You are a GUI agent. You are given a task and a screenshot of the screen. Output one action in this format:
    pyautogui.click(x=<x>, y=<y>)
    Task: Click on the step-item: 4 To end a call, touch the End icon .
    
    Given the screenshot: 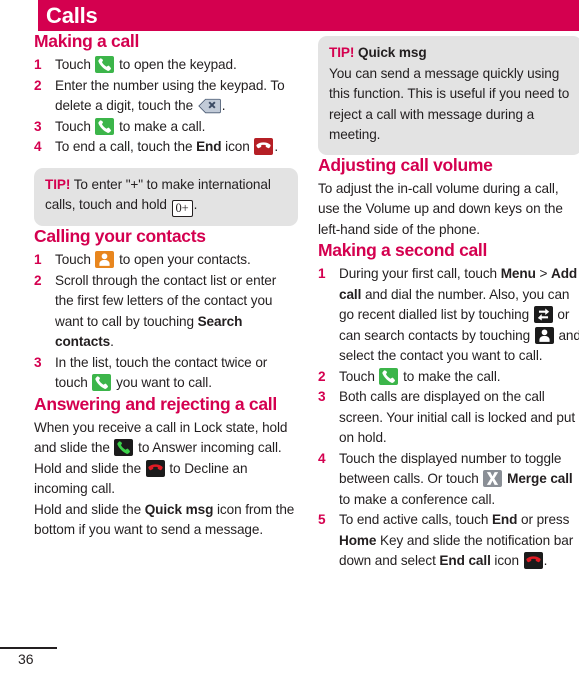 What is the action you would take?
    pyautogui.click(x=166, y=147)
    